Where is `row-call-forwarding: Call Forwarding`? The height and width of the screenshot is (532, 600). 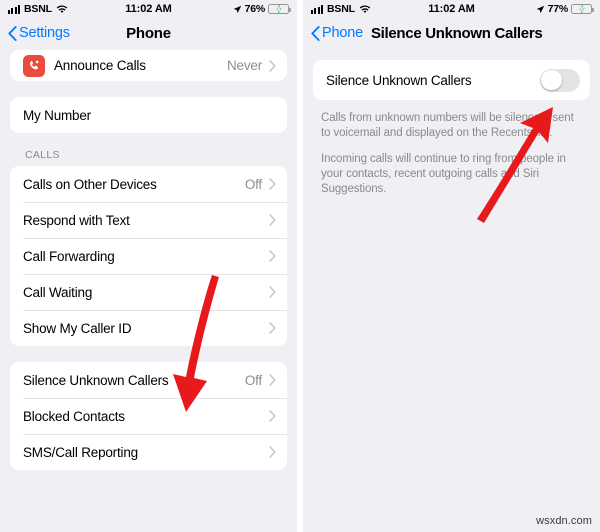
row-call-forwarding: Call Forwarding is located at coordinates (148, 256).